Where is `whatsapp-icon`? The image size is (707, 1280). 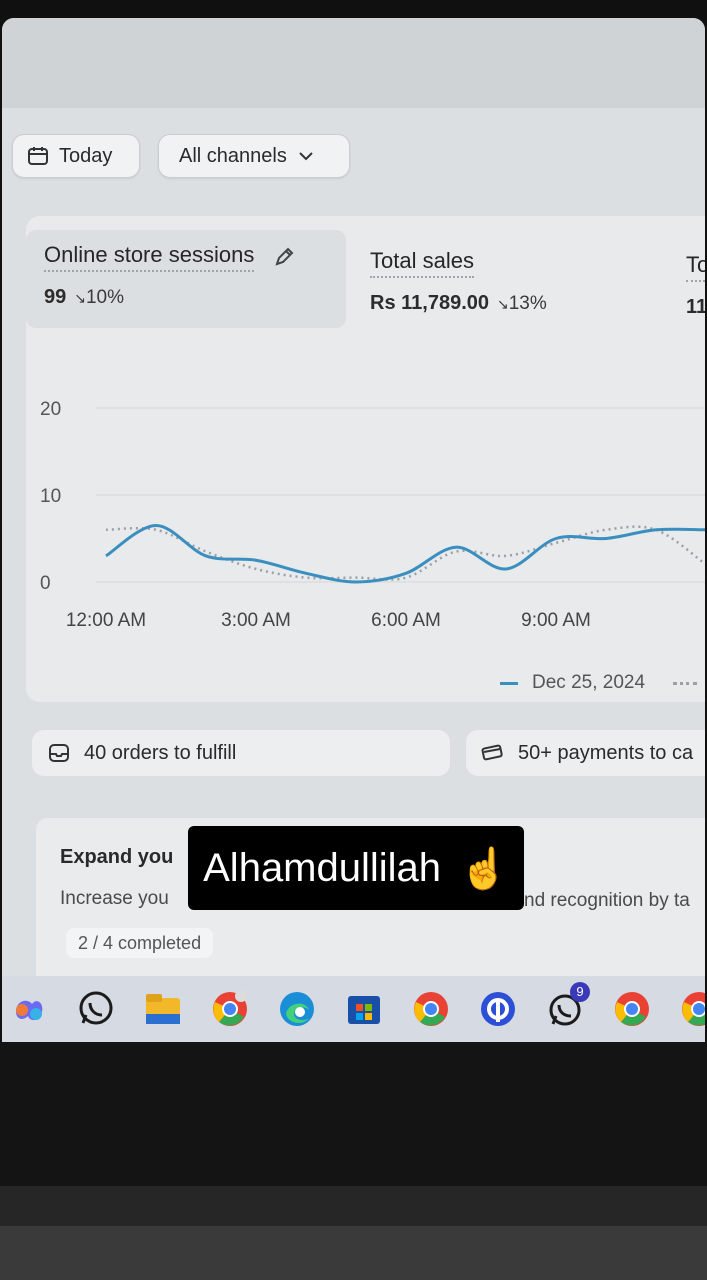
whatsapp-icon is located at coordinates (96, 1009).